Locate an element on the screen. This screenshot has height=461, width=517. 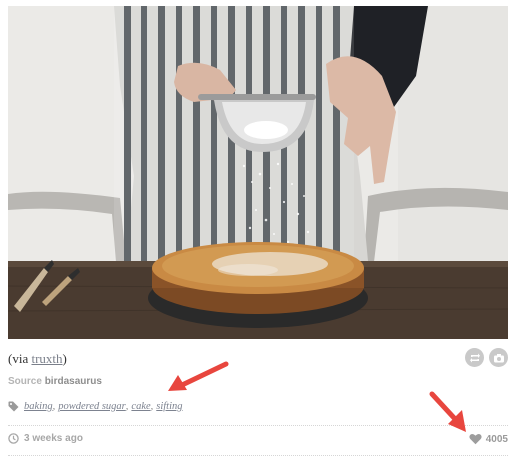
reblog-button is located at coordinates (474, 357).